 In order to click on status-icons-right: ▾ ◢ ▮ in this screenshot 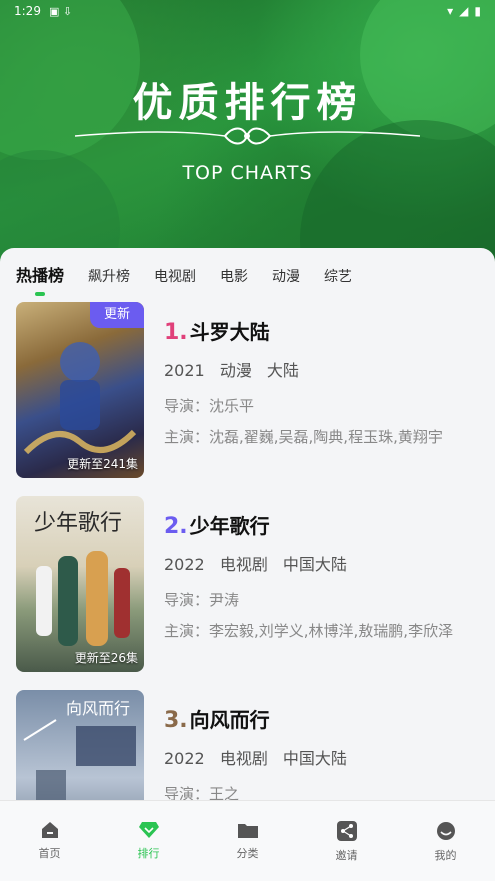, I will do `click(464, 11)`.